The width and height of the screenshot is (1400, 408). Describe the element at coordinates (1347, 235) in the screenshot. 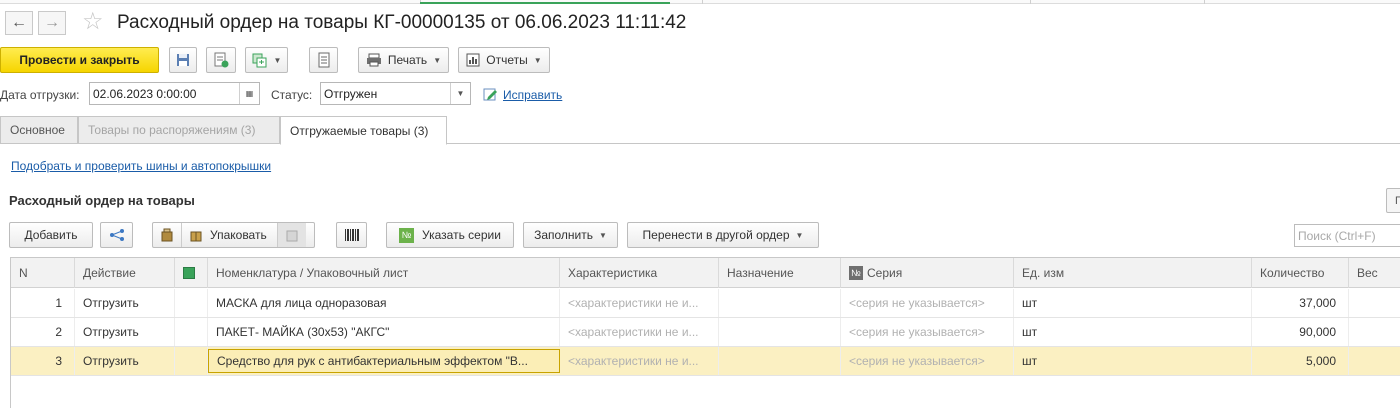

I see `search-input: Поиск (Ctrl+F)` at that location.